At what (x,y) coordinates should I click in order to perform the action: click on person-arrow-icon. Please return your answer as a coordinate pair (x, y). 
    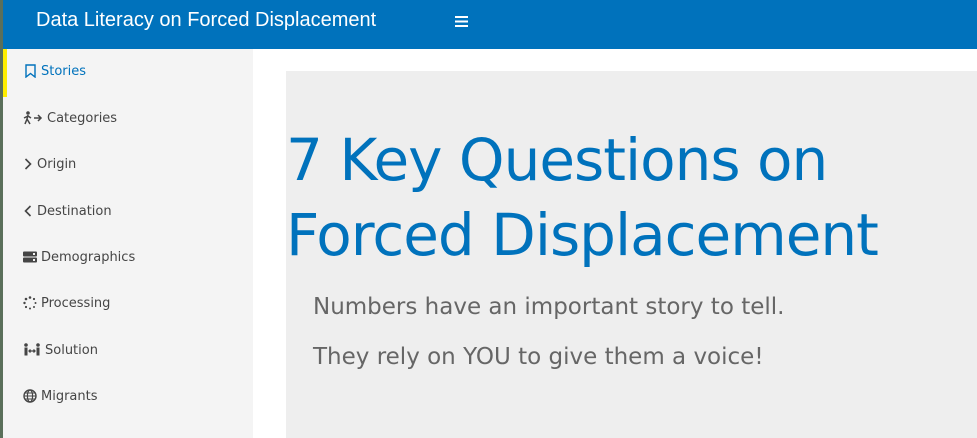
    Looking at the image, I should click on (33, 118).